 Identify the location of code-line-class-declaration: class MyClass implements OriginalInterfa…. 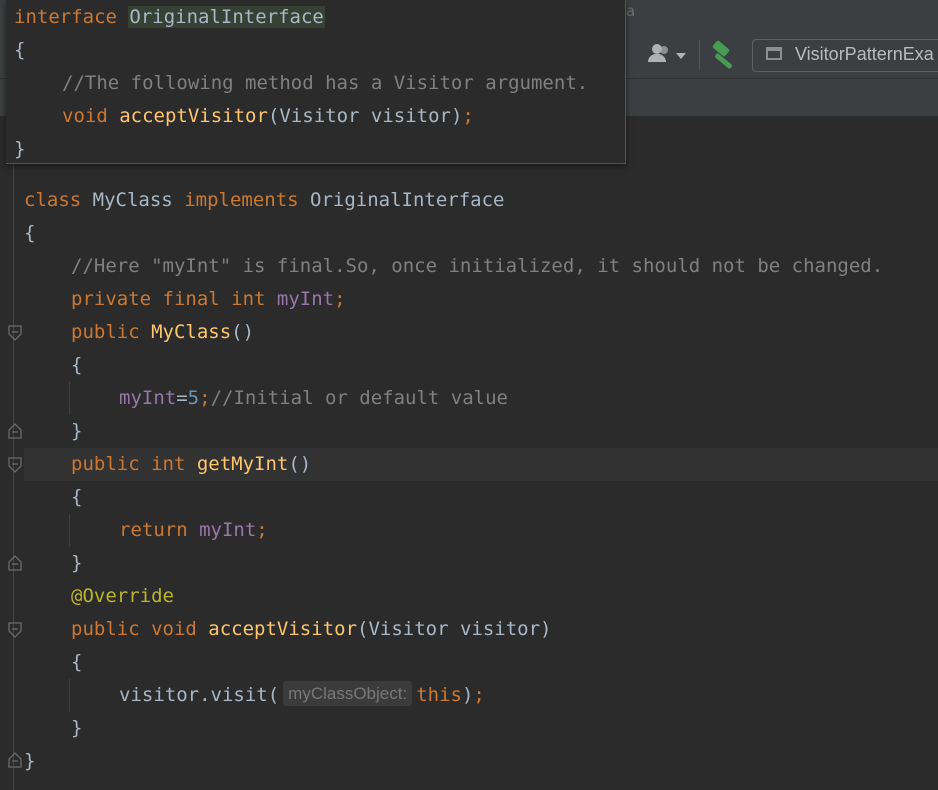
(264, 200).